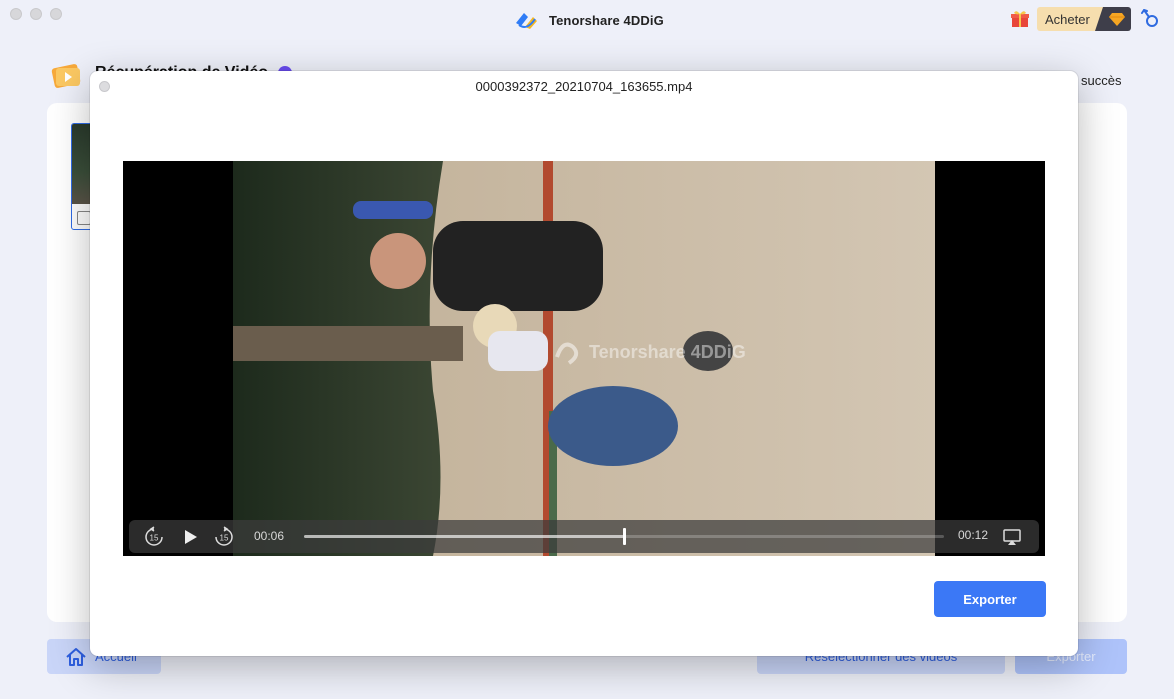  I want to click on app-name: Tenorshare 4DDiG, so click(606, 20).